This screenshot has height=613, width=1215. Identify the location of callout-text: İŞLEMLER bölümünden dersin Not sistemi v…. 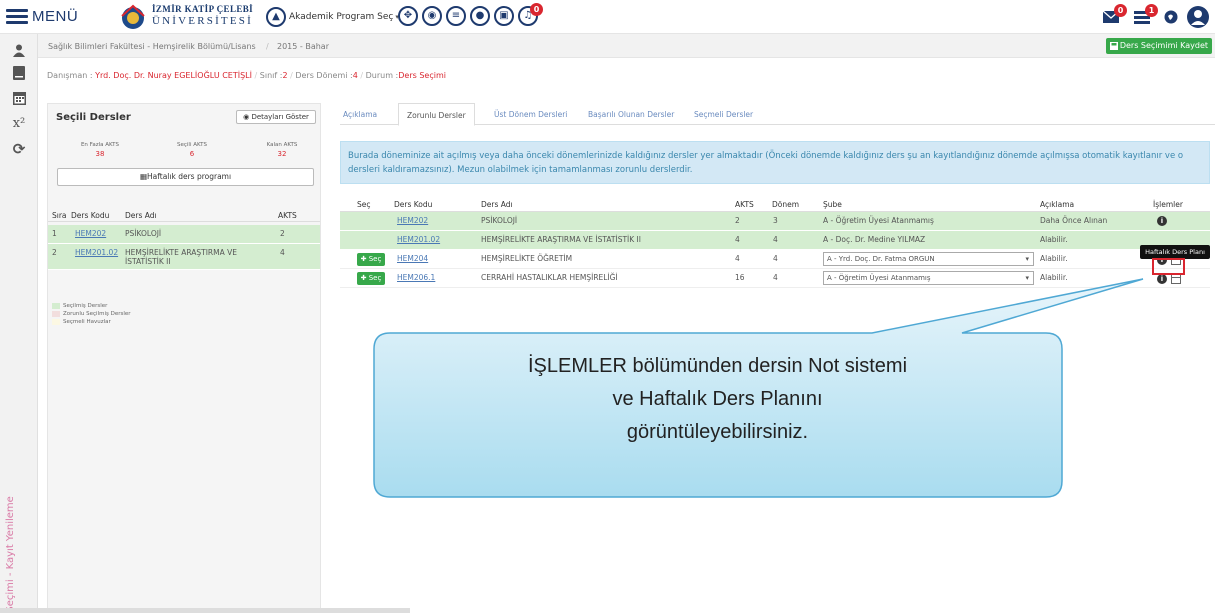
(717, 399).